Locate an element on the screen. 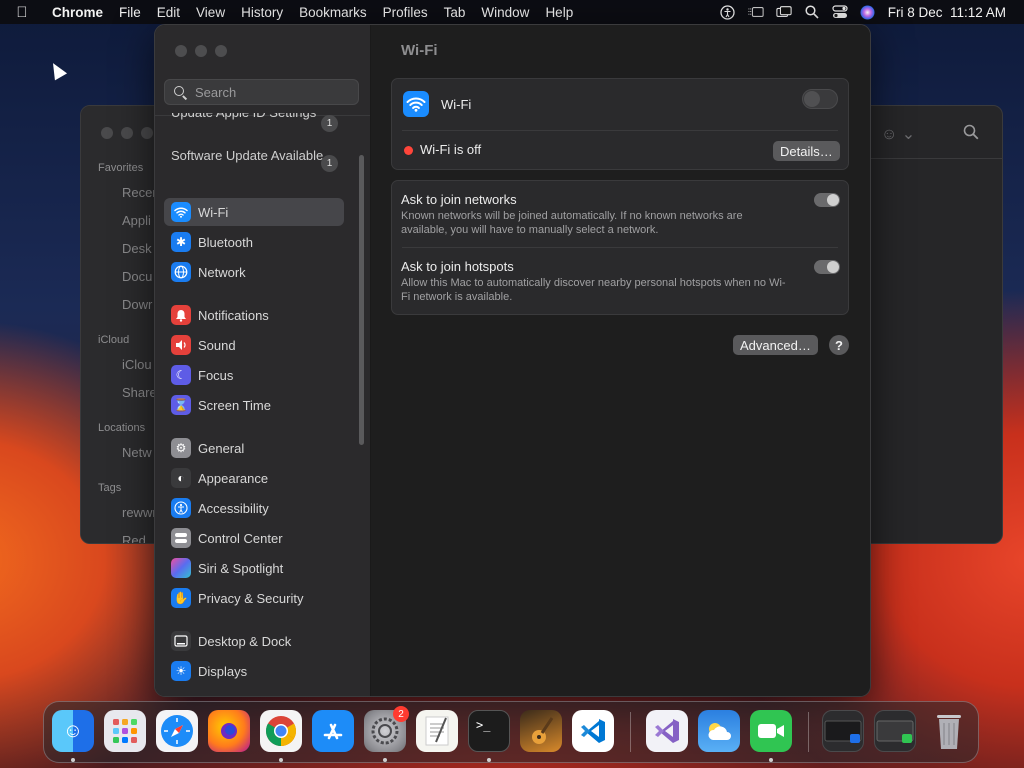 This screenshot has height=768, width=1024. finder-item: Recer is located at coordinates (139, 192).